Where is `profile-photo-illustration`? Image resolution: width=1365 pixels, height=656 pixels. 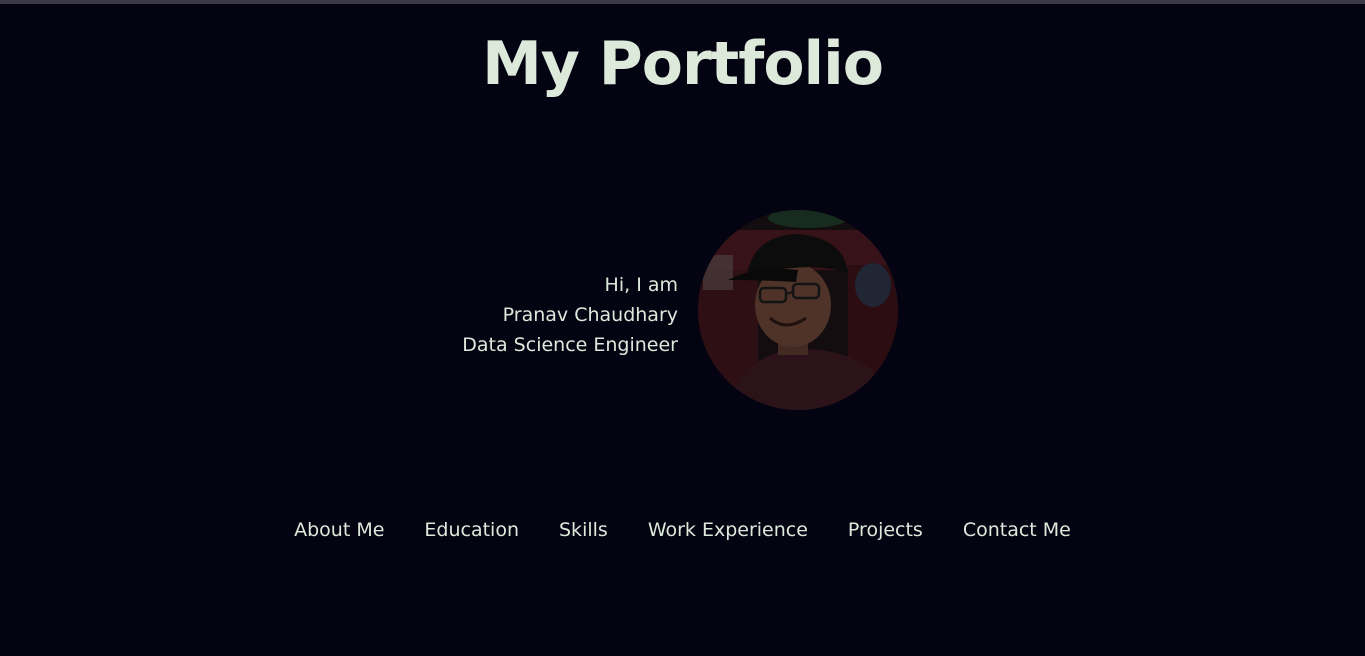 profile-photo-illustration is located at coordinates (798, 310).